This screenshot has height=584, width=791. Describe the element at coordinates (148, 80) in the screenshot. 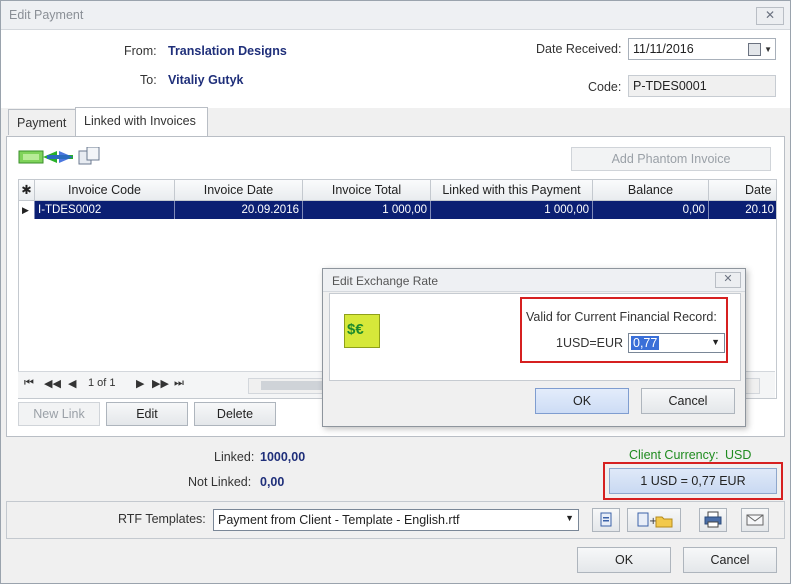

I see `to-label: To:` at that location.